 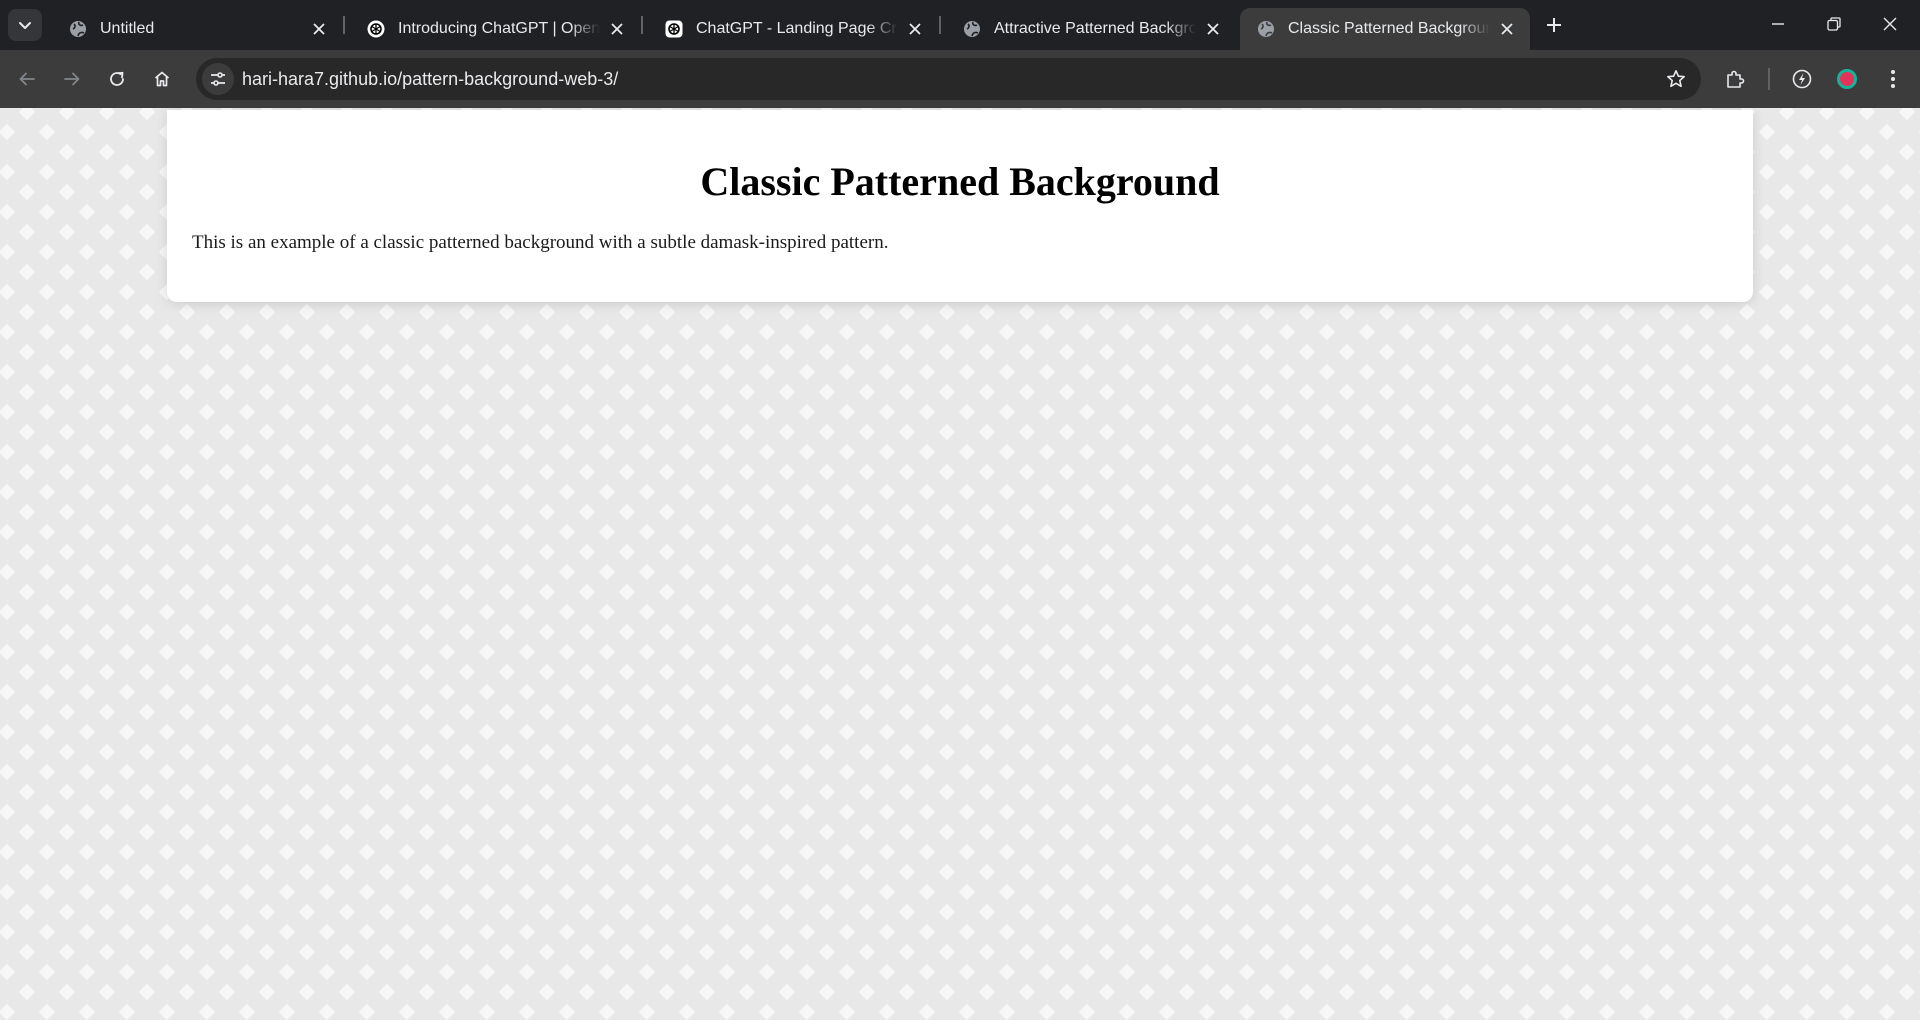 What do you see at coordinates (499, 28) in the screenshot?
I see `tab-title: Introducing ChatGPT | OpenAI` at bounding box center [499, 28].